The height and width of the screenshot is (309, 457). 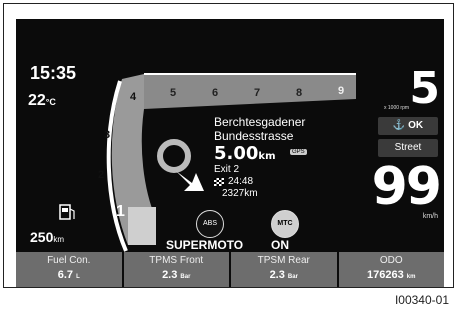 What do you see at coordinates (397, 108) in the screenshot?
I see `rpm-unit: x 1000 rpm` at bounding box center [397, 108].